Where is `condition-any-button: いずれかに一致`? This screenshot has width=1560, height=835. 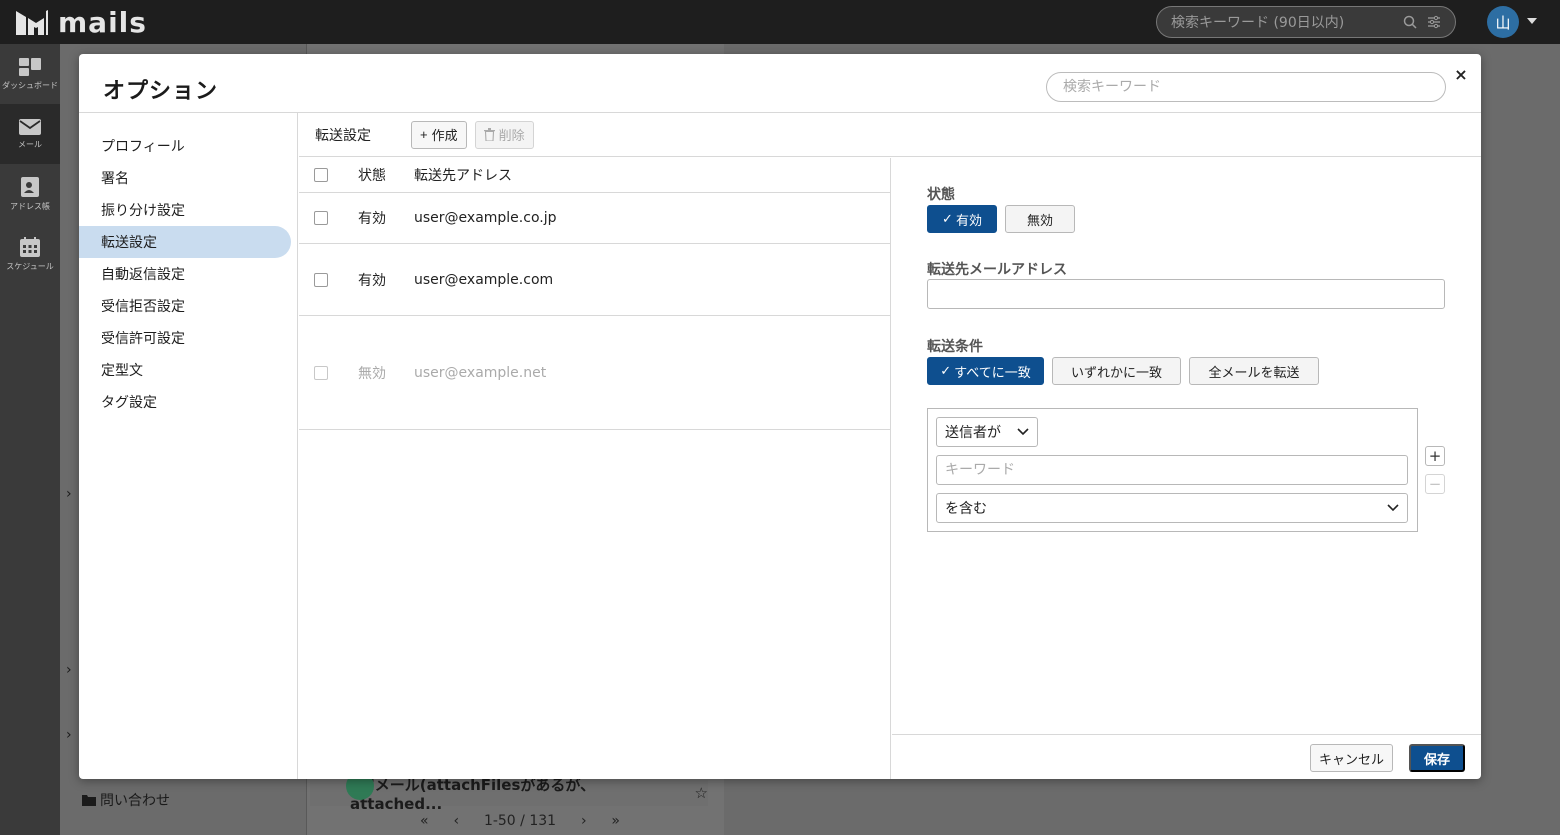 condition-any-button: いずれかに一致 is located at coordinates (1116, 371).